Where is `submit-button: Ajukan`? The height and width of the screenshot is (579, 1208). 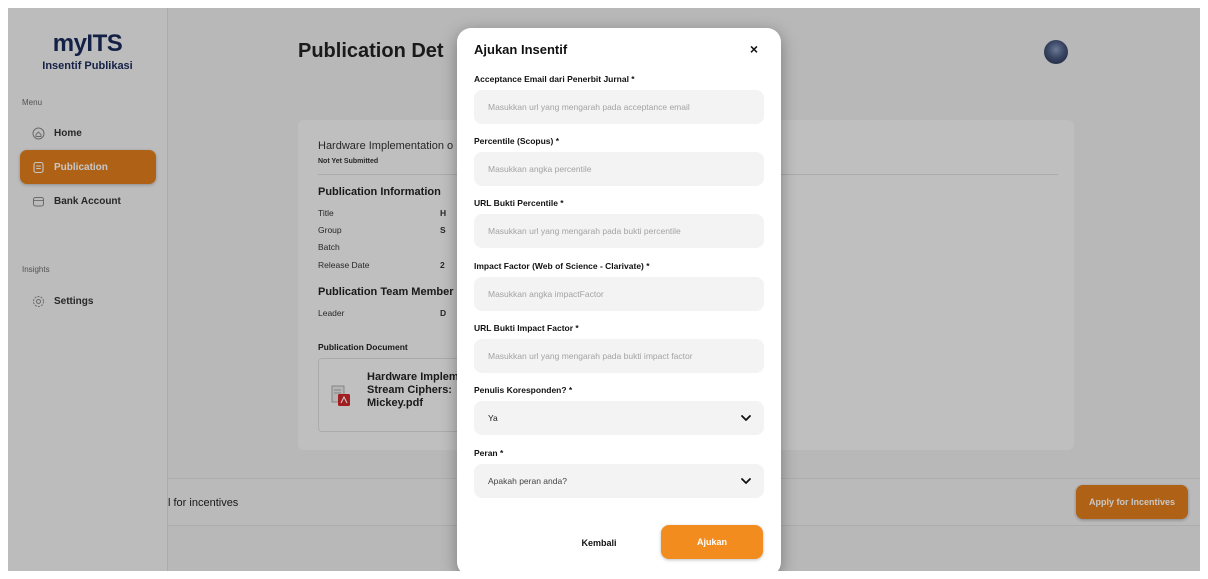
submit-button: Ajukan is located at coordinates (712, 542).